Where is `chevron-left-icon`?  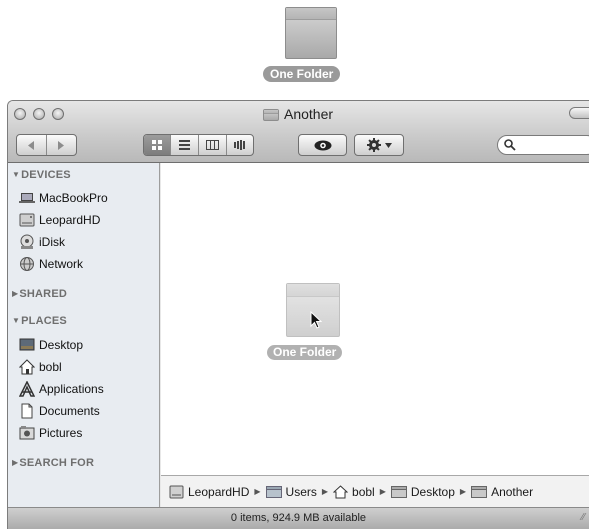
chevron-left-icon is located at coordinates (31, 145).